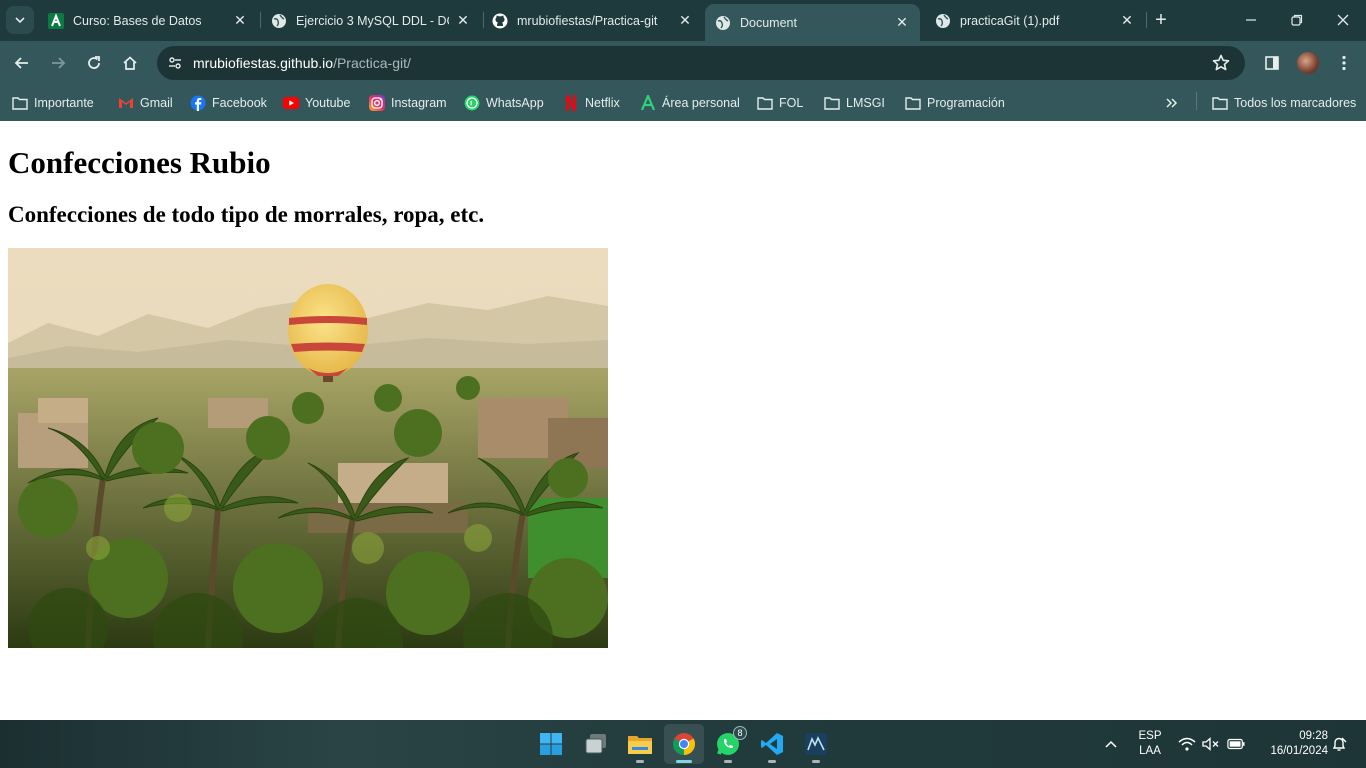 This screenshot has height=768, width=1366. I want to click on clock-date: 16/01/2024, so click(1299, 751).